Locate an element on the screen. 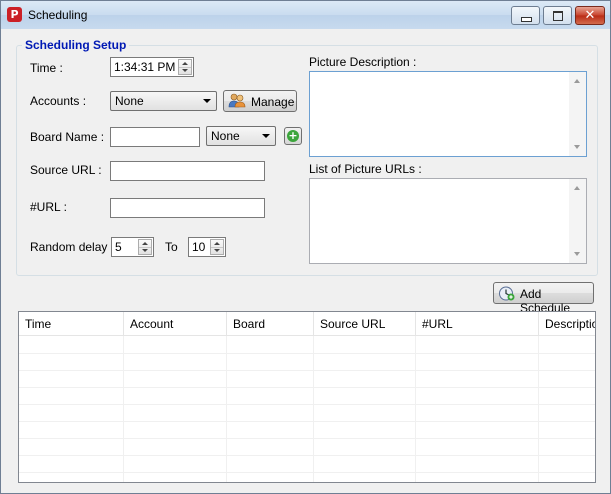  column-header-source-url: Source URL is located at coordinates (365, 323).